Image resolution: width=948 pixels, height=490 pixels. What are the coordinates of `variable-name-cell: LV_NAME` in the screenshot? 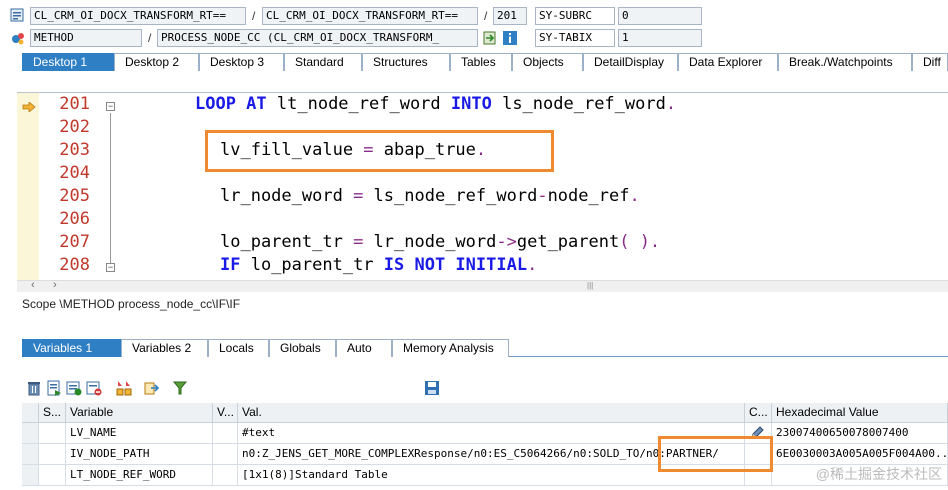 It's located at (139, 433).